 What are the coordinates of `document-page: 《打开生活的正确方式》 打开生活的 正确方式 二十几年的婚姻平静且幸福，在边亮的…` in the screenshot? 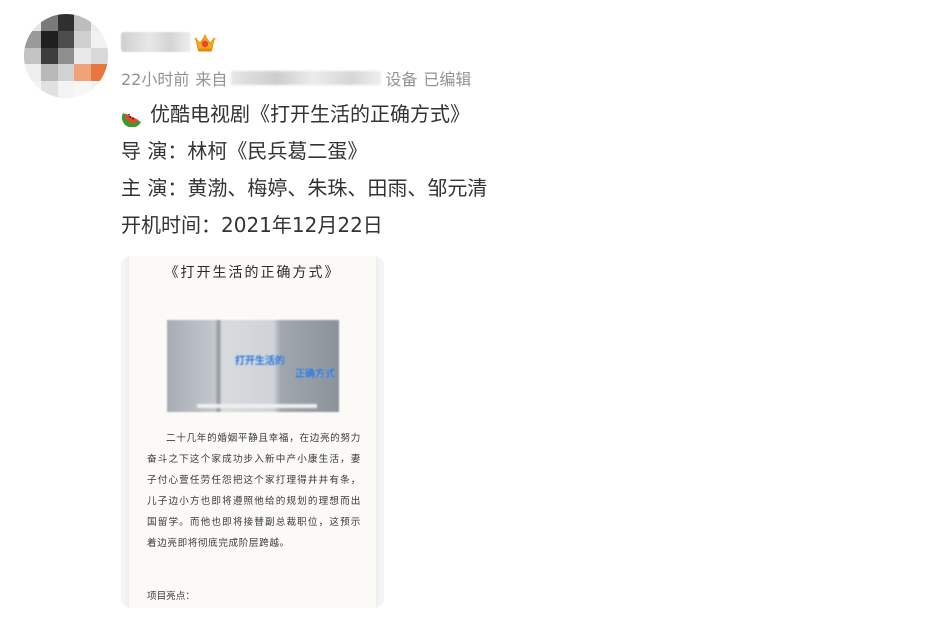 It's located at (252, 432).